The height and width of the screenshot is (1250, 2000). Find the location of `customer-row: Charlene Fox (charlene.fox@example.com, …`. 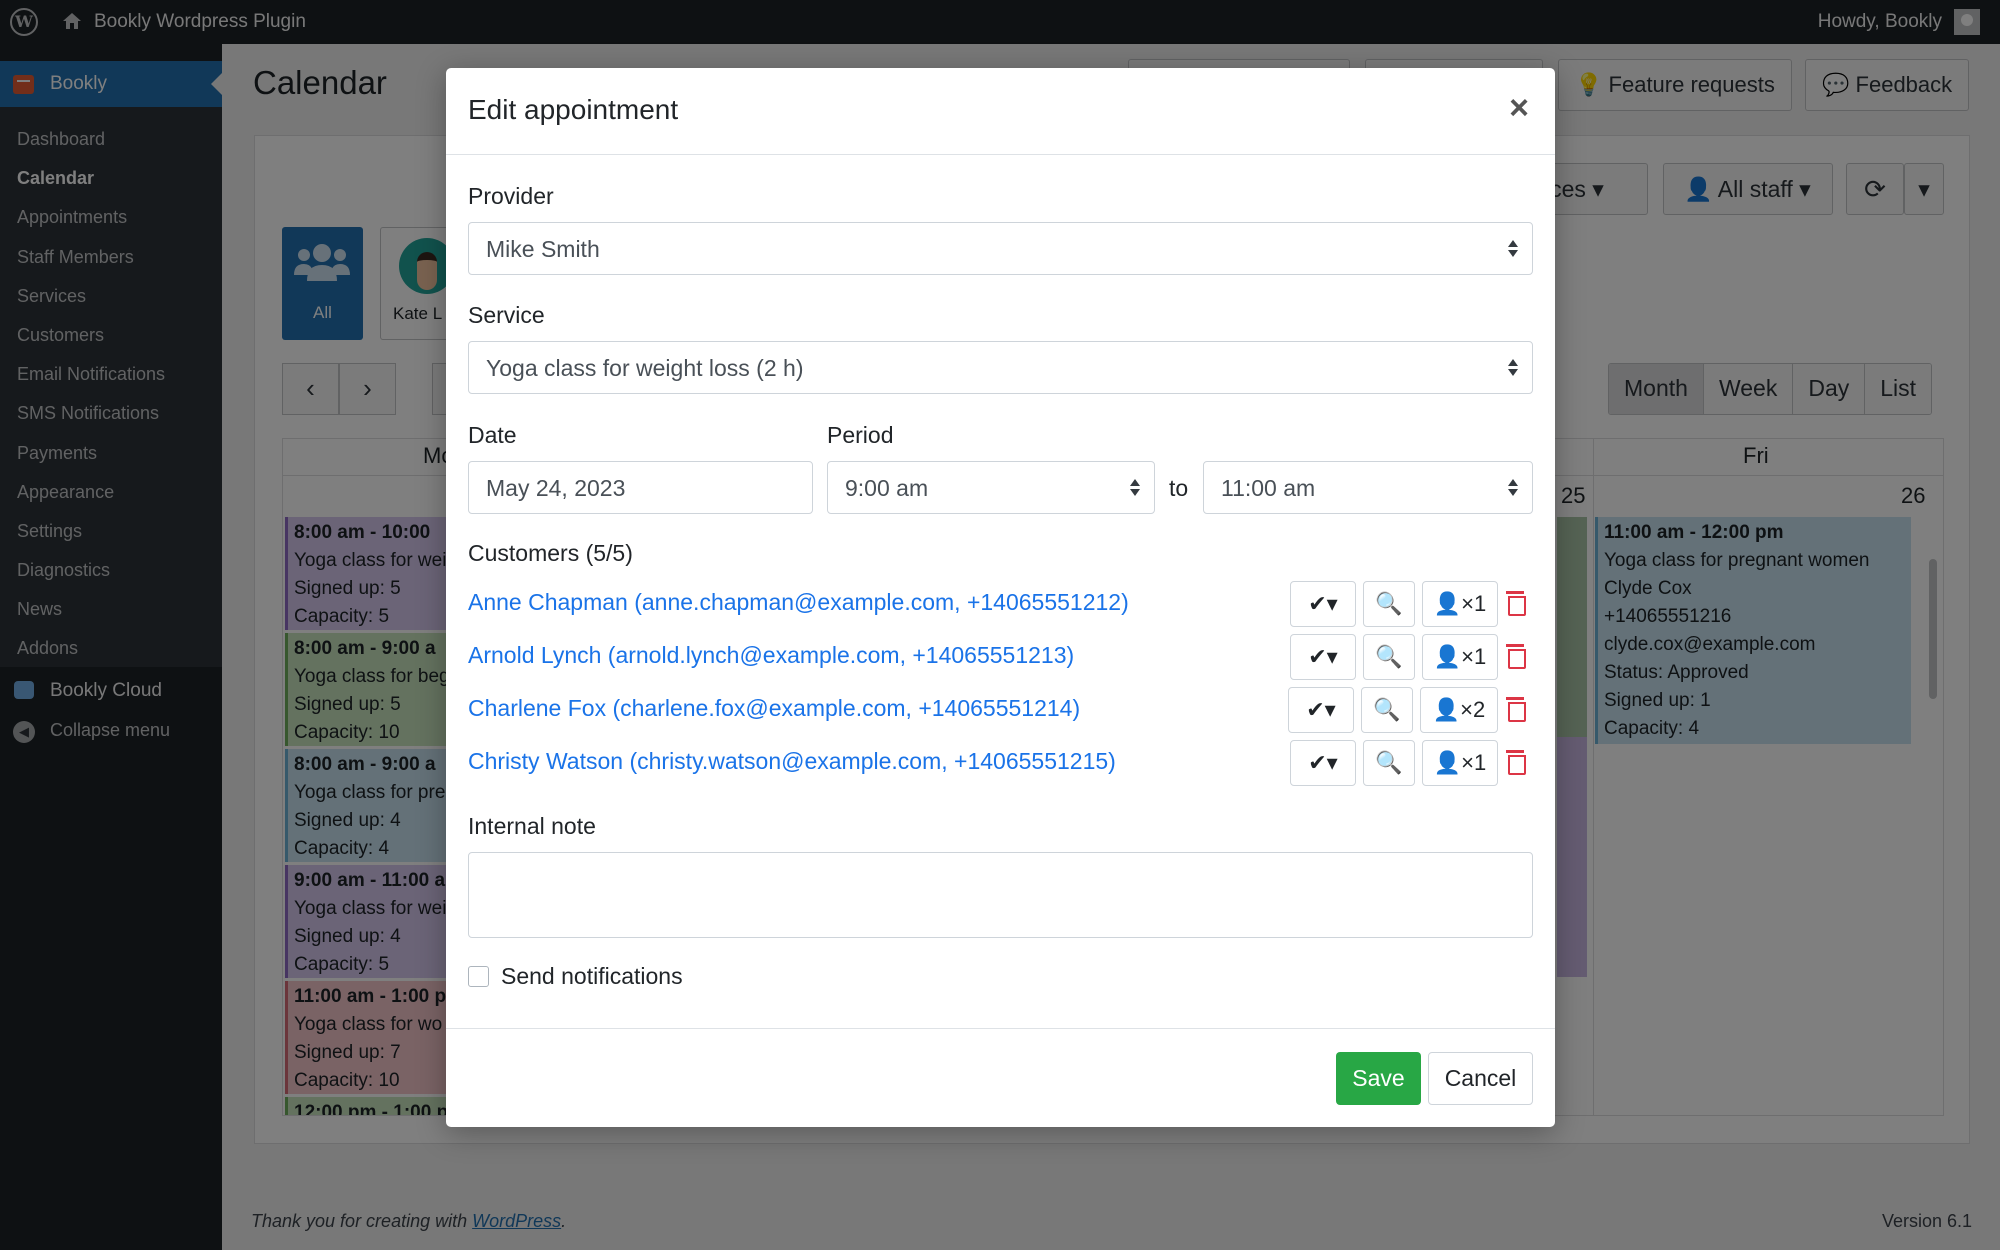

customer-row: Charlene Fox (charlene.fox@example.com, … is located at coordinates (1000, 710).